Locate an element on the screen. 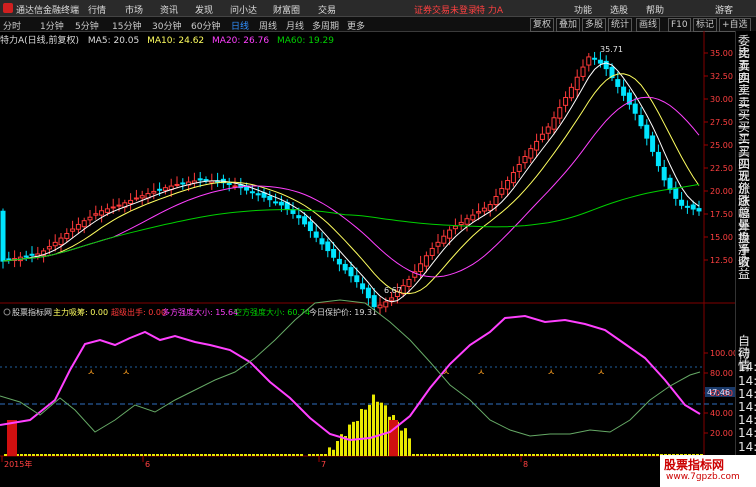  multi-stock-button: 多股 is located at coordinates (594, 25).